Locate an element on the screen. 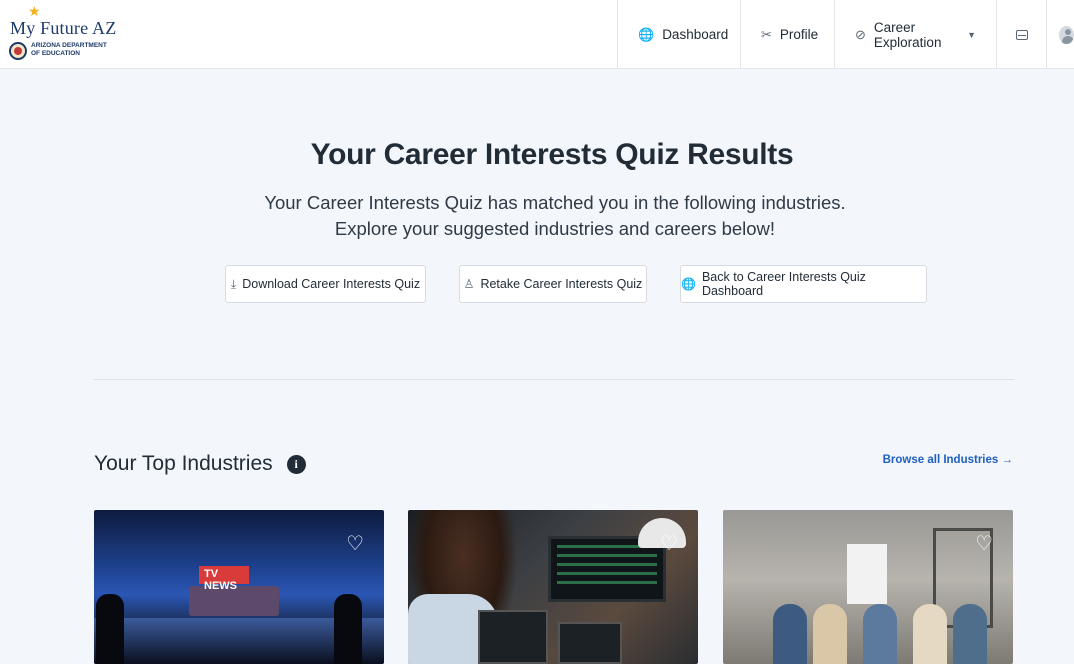 Image resolution: width=1074 pixels, height=664 pixels. star-icon: ★ is located at coordinates (34, 11).